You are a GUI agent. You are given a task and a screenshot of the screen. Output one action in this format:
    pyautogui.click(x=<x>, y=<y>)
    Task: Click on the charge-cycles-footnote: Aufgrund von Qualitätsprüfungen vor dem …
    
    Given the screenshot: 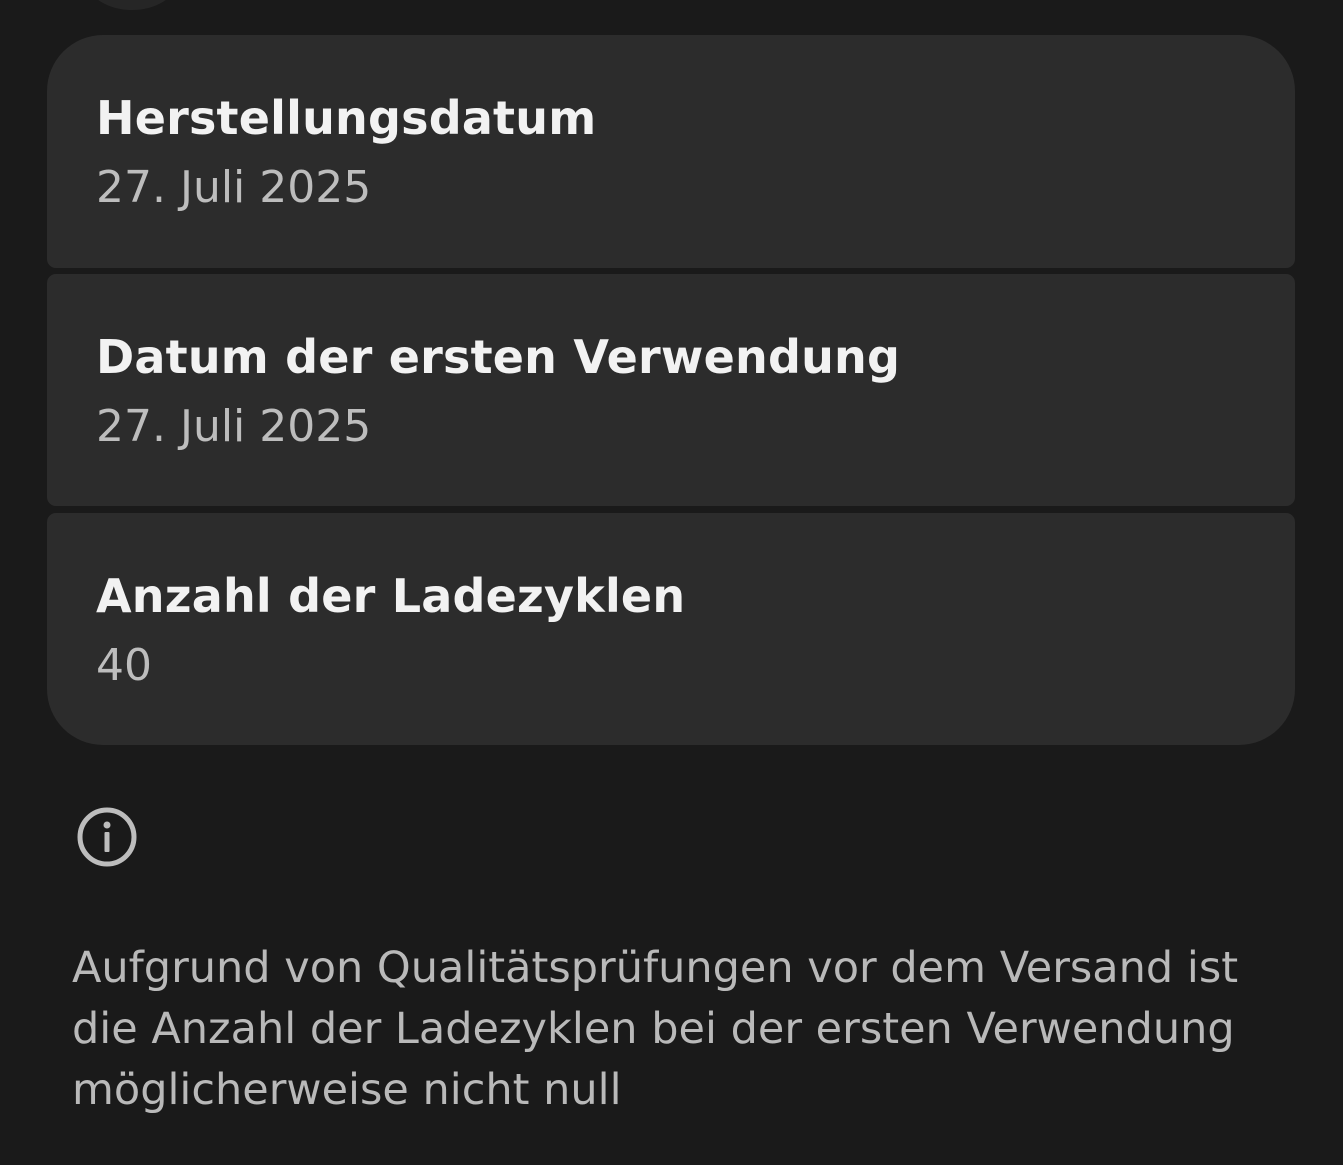 What is the action you would take?
    pyautogui.click(x=655, y=1029)
    